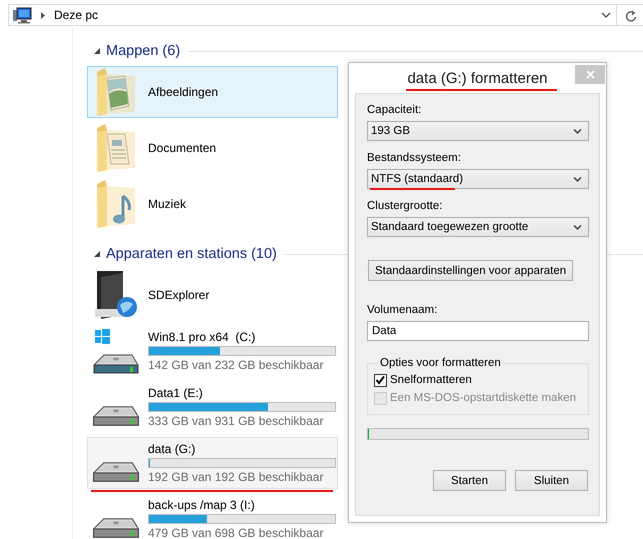 The width and height of the screenshot is (643, 539). I want to click on windows-drive-icon, so click(116, 351).